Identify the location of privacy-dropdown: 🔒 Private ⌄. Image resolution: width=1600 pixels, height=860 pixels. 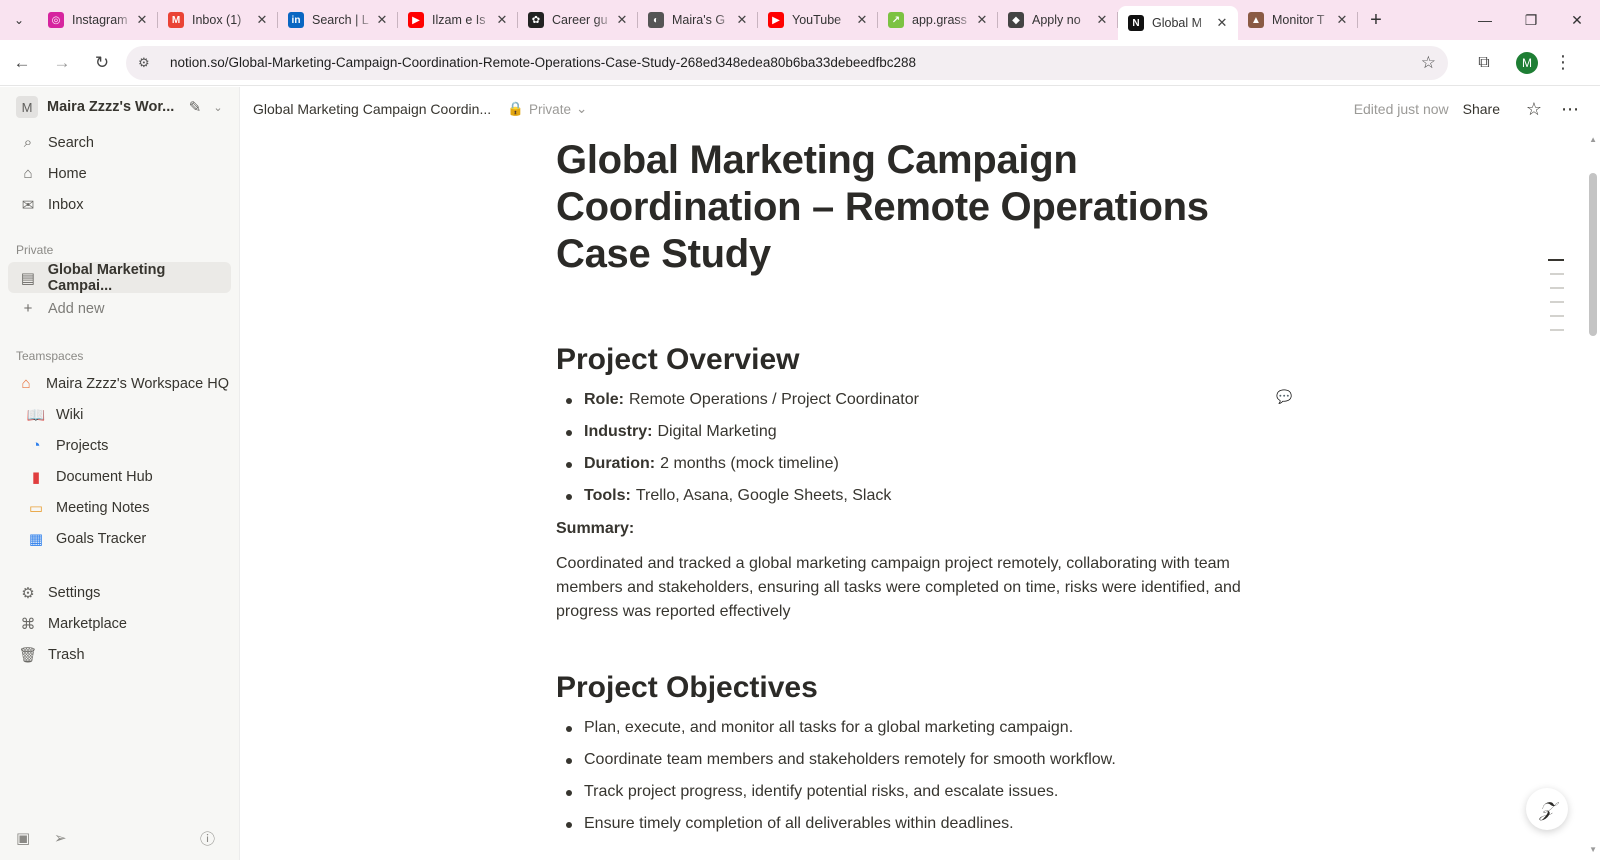
(547, 109).